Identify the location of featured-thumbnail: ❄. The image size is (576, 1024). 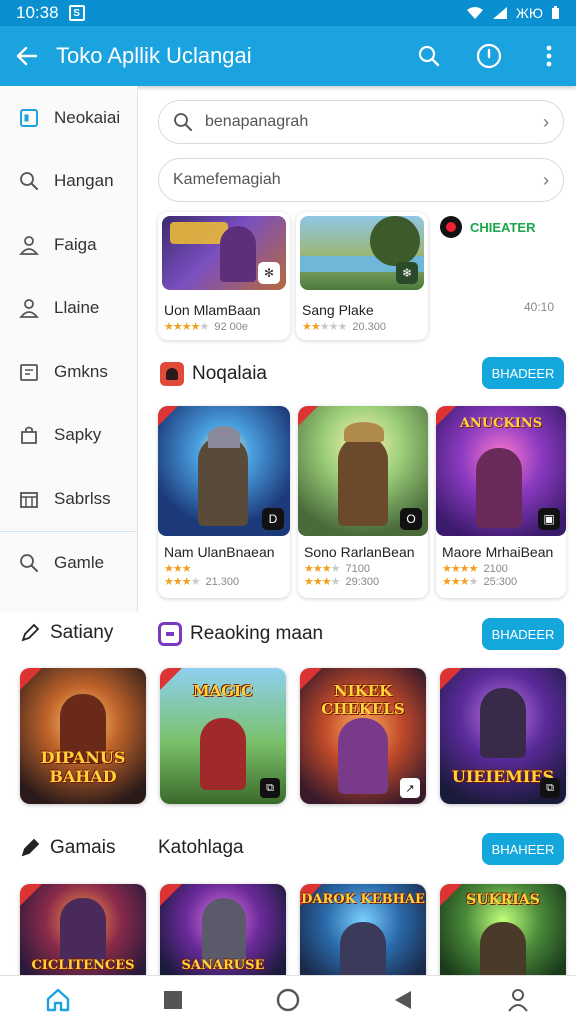
(362, 253).